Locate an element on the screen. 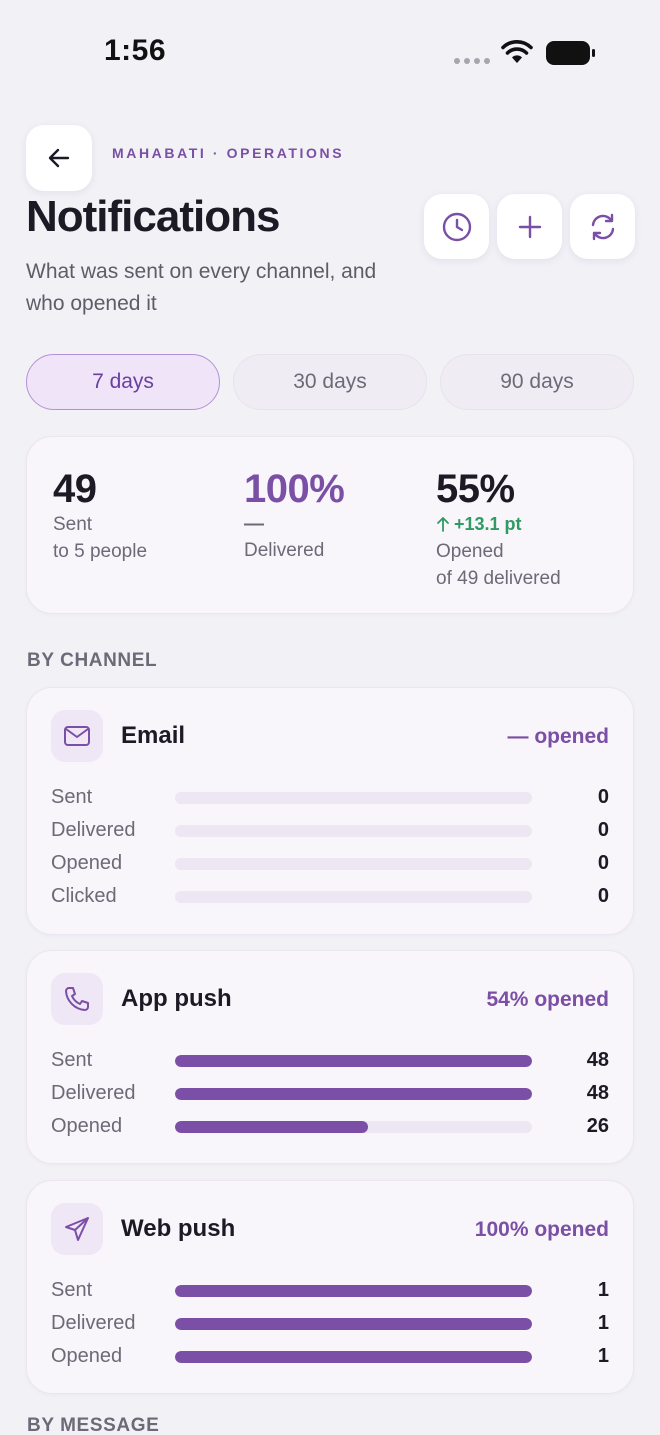  metric-row: Opened 1 is located at coordinates (330, 1356).